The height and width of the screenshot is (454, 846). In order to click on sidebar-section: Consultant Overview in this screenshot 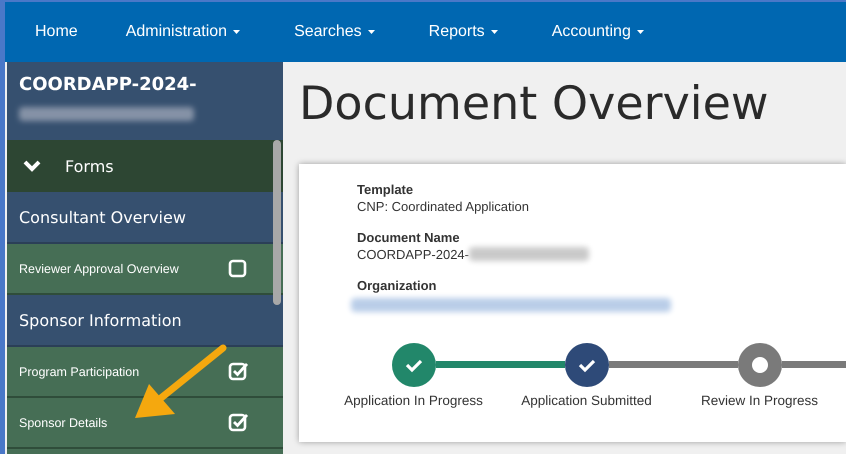, I will do `click(145, 218)`.